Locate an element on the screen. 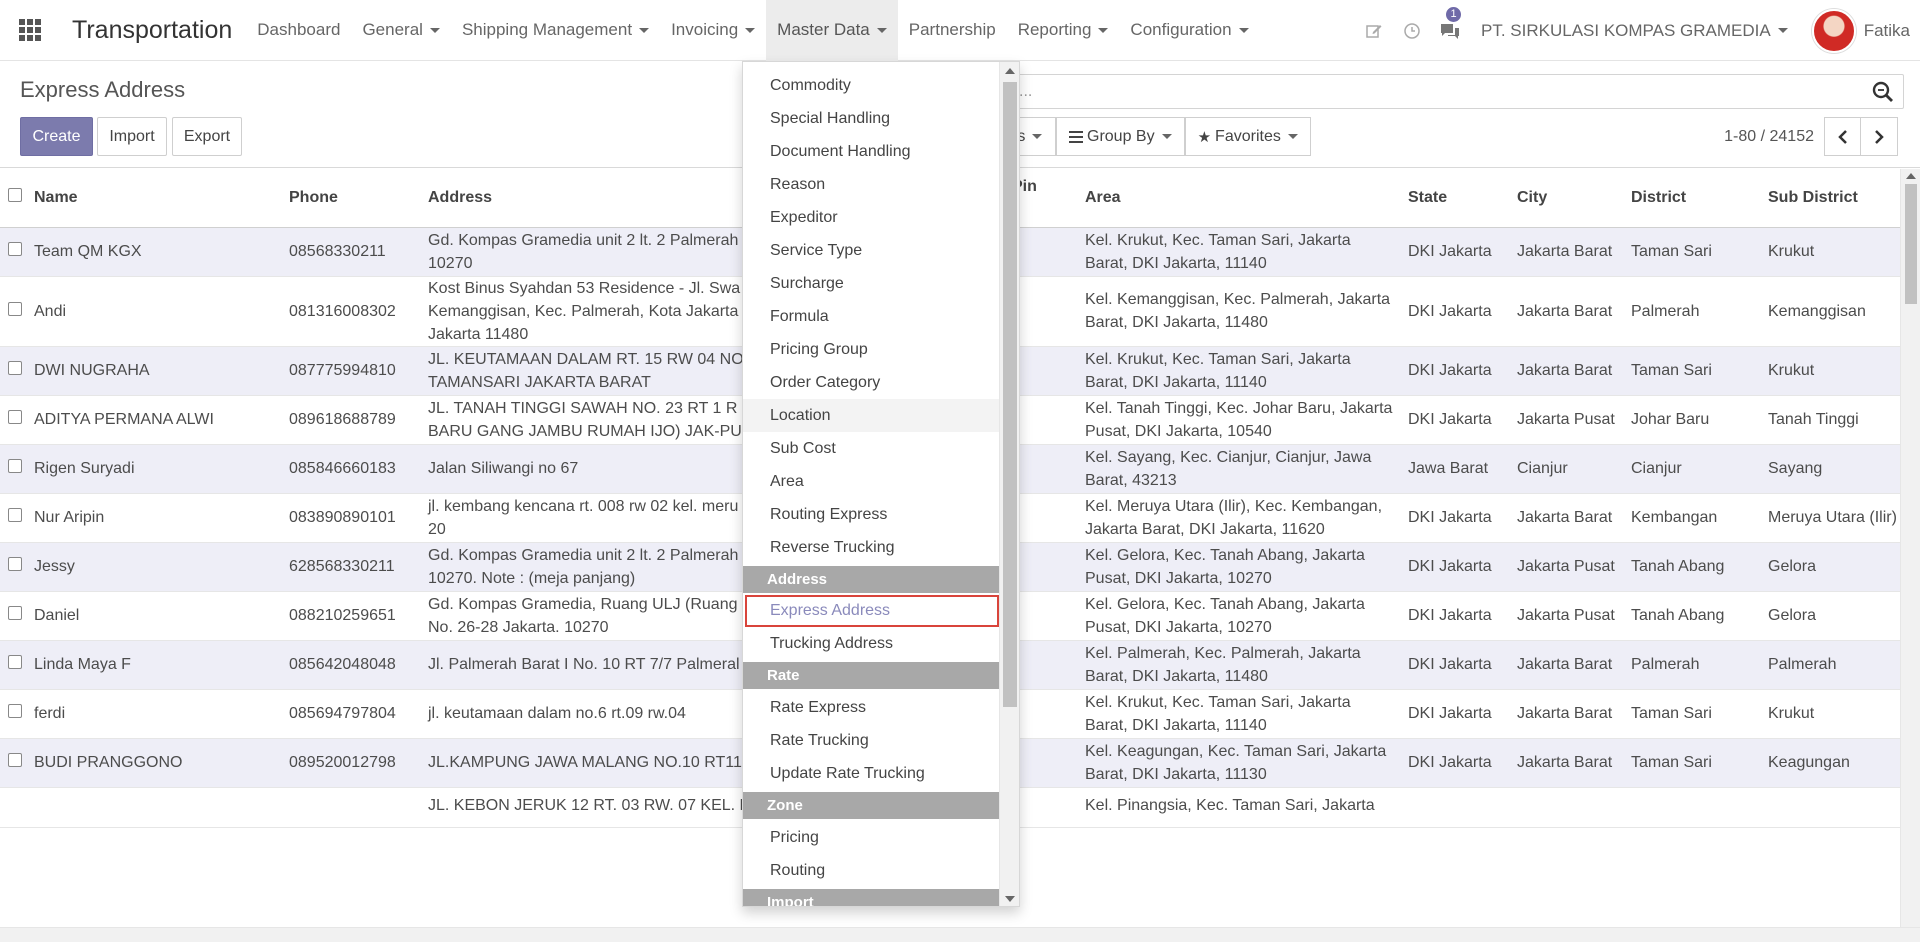 This screenshot has height=942, width=1920. dropdown-item-update-rate-trucking: Update Rate Trucking is located at coordinates (872, 773).